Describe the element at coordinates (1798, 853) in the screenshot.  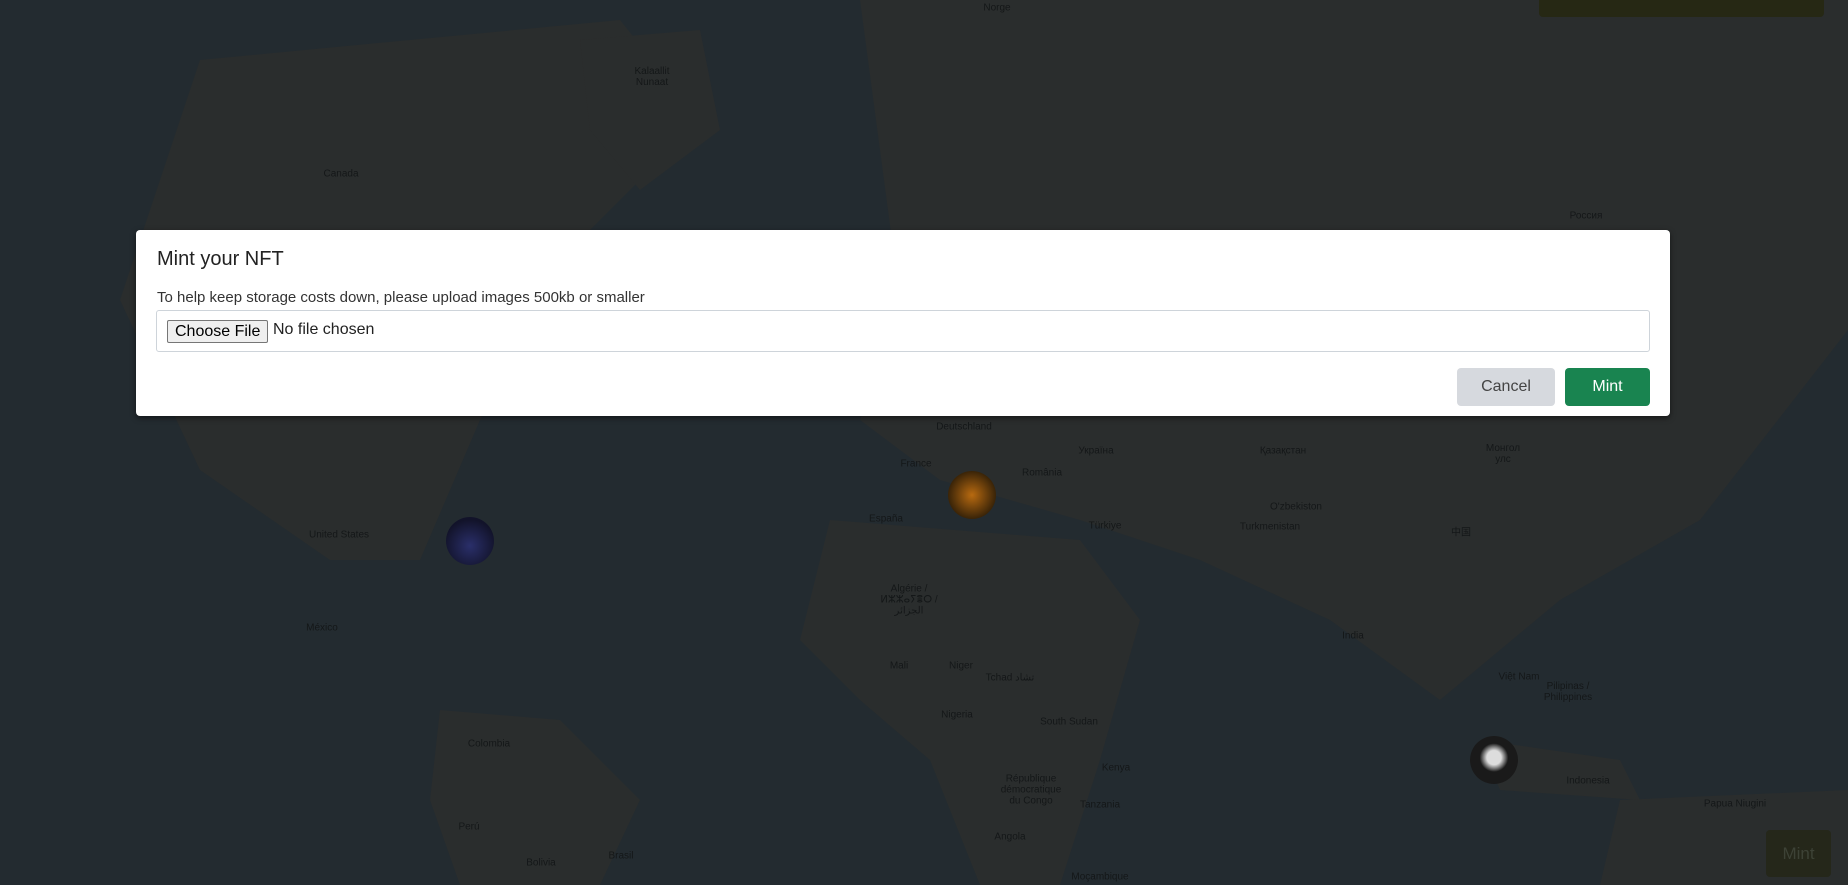
I see `map-mint-button: Mint` at that location.